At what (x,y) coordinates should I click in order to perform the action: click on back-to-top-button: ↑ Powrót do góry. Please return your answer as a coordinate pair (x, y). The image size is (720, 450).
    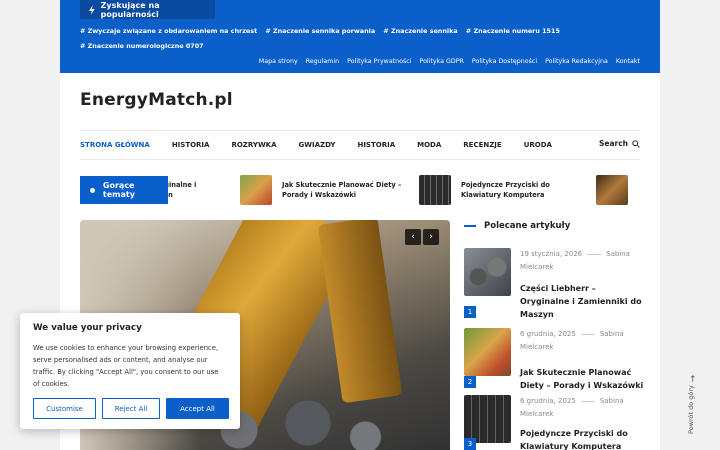
    Looking at the image, I should click on (693, 407).